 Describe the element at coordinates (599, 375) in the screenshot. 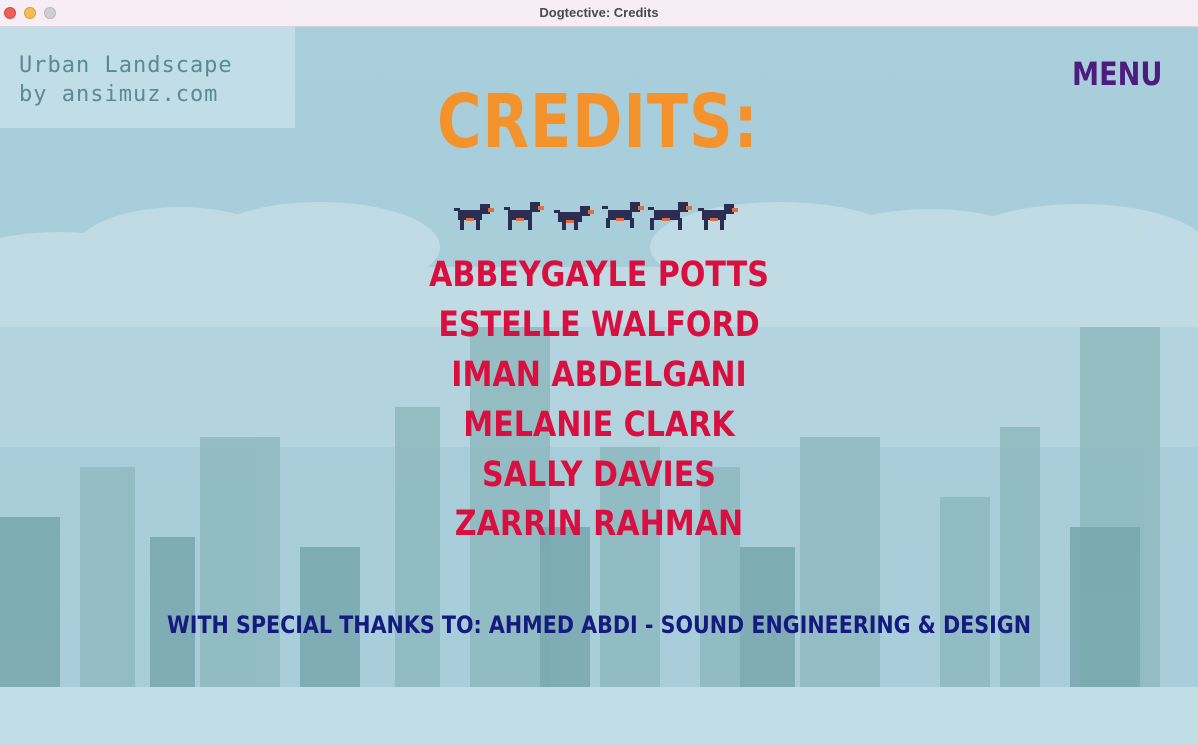

I see `credit-name: IMAN ABDELGANI` at that location.